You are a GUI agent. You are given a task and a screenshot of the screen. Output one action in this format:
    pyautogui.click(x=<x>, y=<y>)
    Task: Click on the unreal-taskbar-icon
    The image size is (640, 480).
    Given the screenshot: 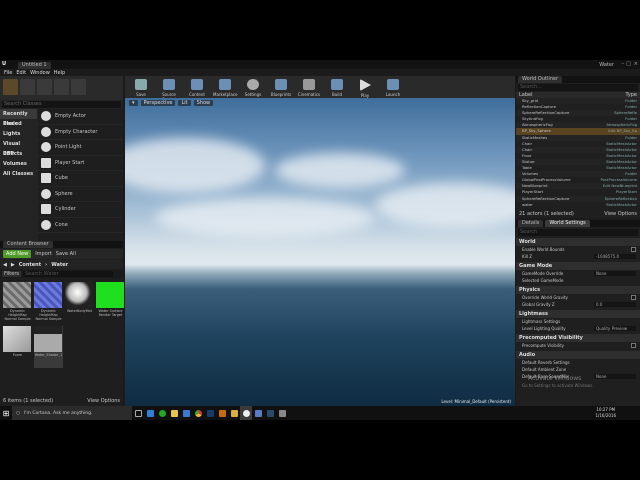 What is the action you would take?
    pyautogui.click(x=246, y=413)
    